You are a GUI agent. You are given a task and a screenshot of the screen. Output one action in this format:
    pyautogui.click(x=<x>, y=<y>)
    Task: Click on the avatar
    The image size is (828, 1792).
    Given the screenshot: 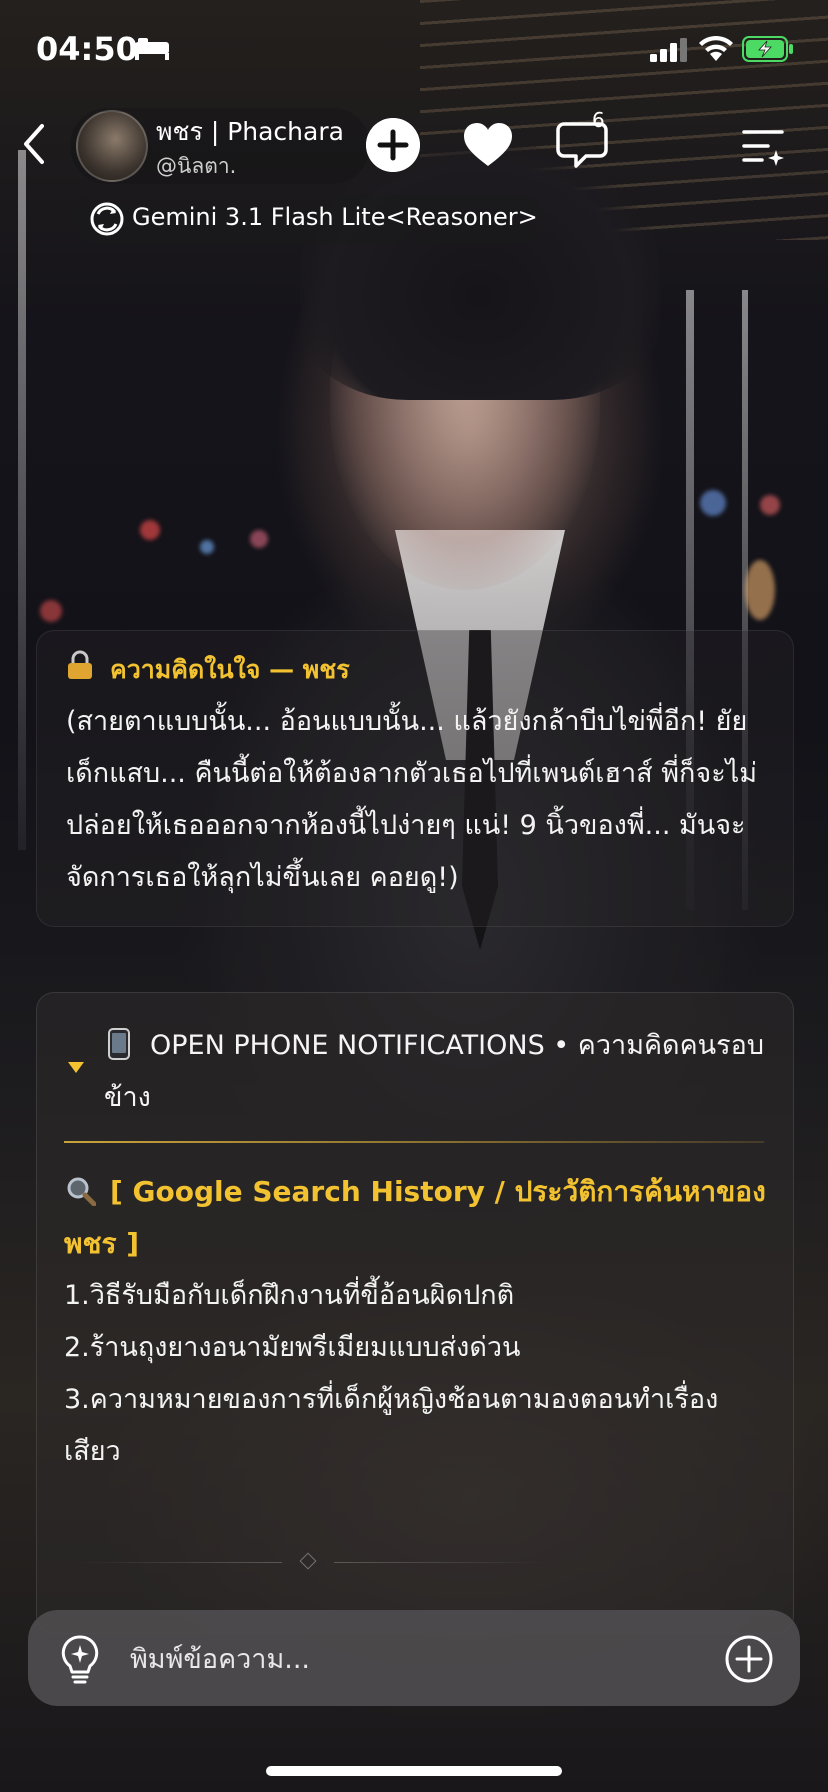 What is the action you would take?
    pyautogui.click(x=112, y=146)
    